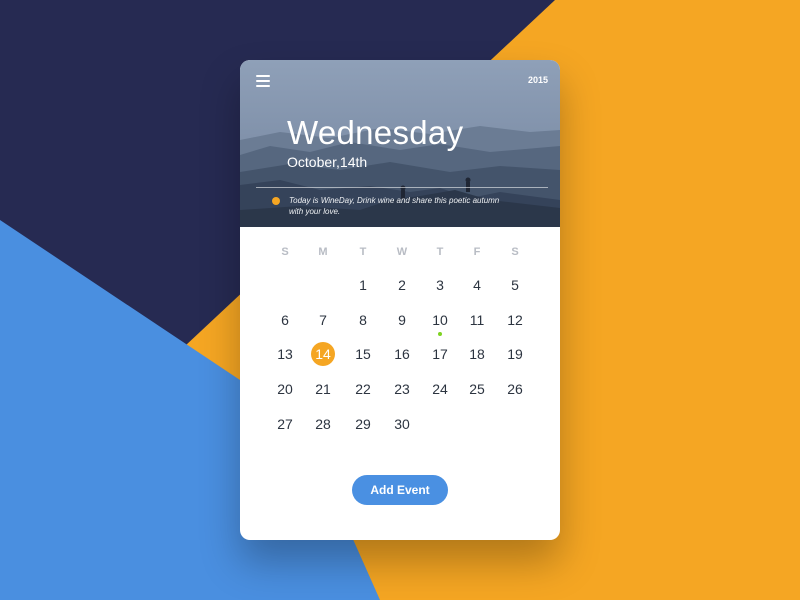 This screenshot has height=600, width=800. I want to click on calendar-day: 21, so click(323, 389).